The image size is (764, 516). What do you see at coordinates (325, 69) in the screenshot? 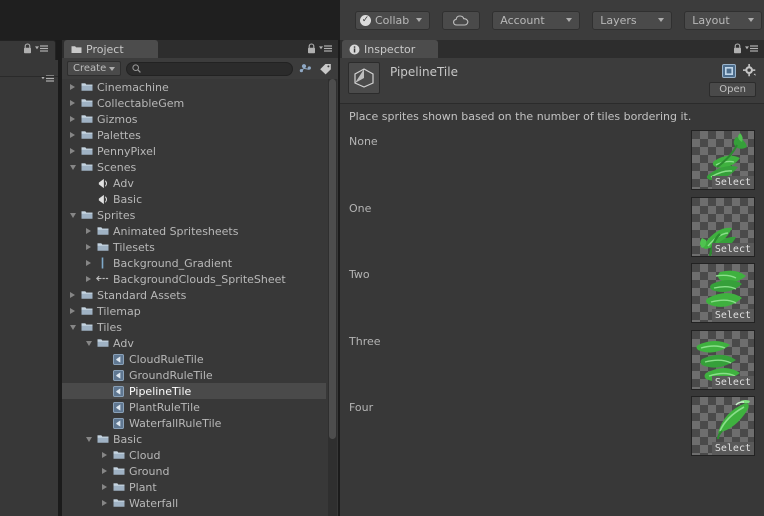
I see `labels-button` at bounding box center [325, 69].